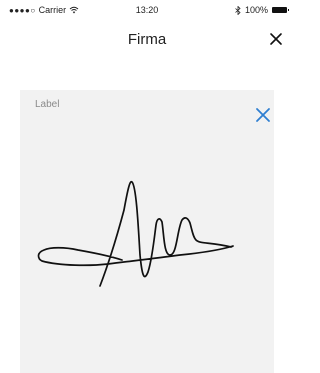  What do you see at coordinates (256, 10) in the screenshot?
I see `battery-percent: 100%` at bounding box center [256, 10].